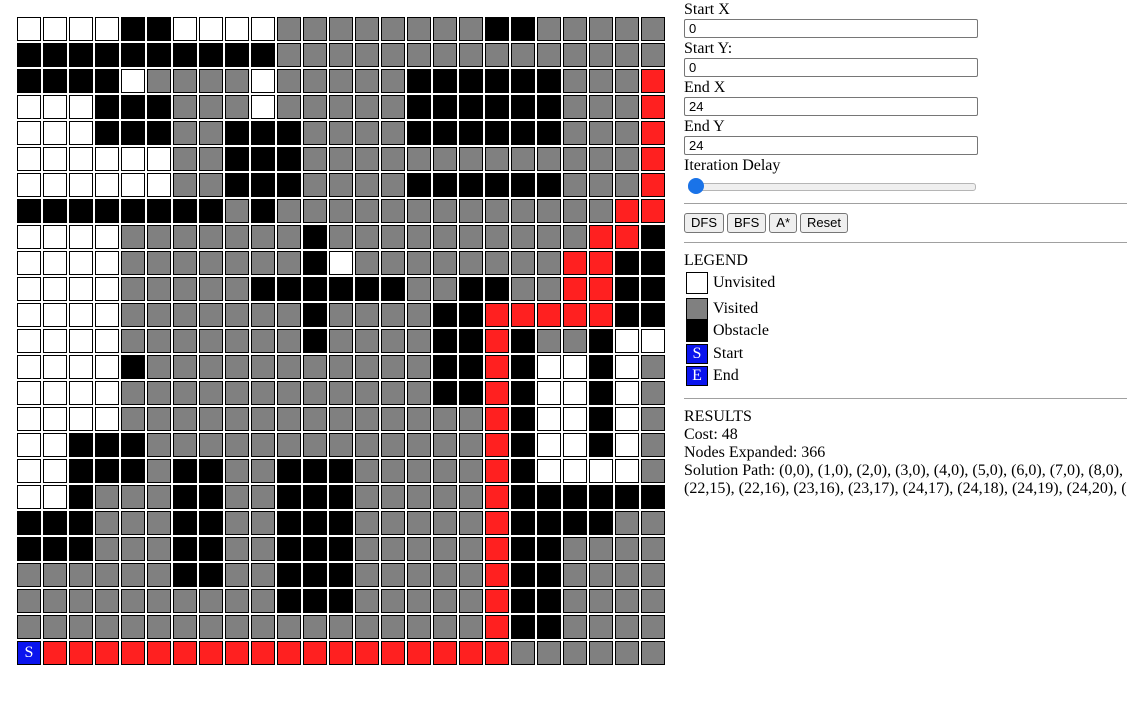 The height and width of the screenshot is (707, 1127). What do you see at coordinates (831, 67) in the screenshot?
I see `start-y-input` at bounding box center [831, 67].